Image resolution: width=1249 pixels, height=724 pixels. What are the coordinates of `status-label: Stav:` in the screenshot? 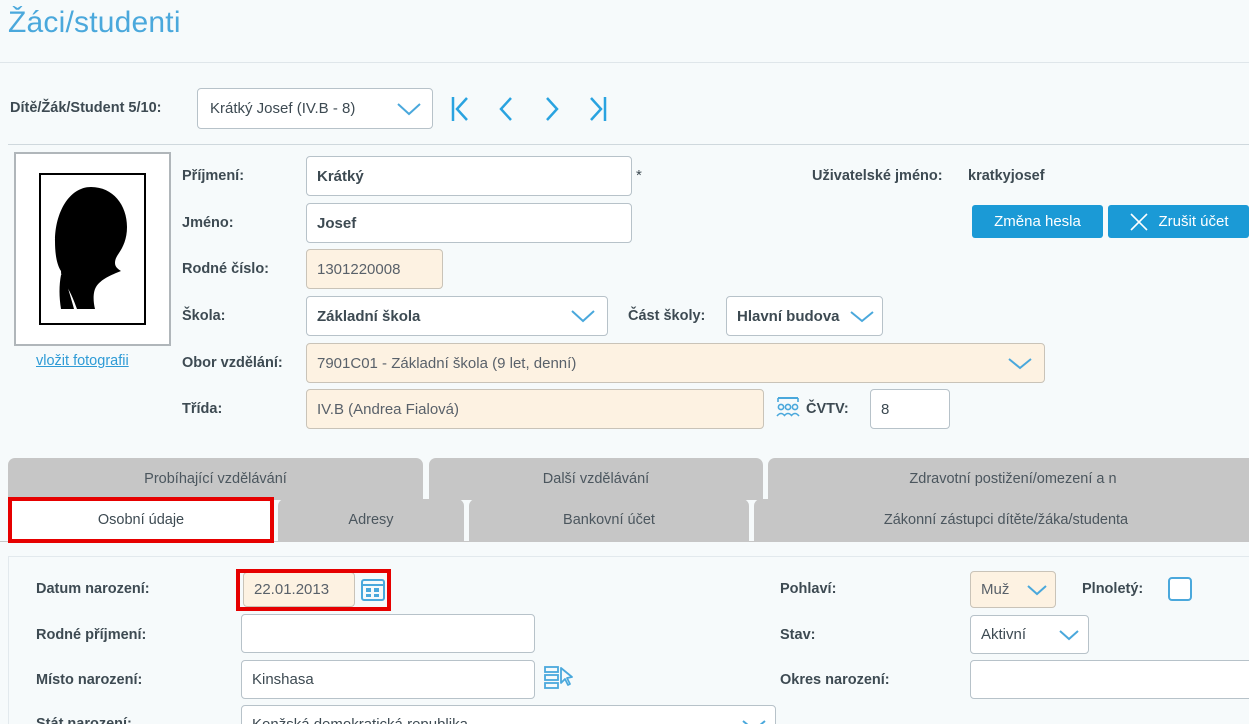 It's located at (798, 635).